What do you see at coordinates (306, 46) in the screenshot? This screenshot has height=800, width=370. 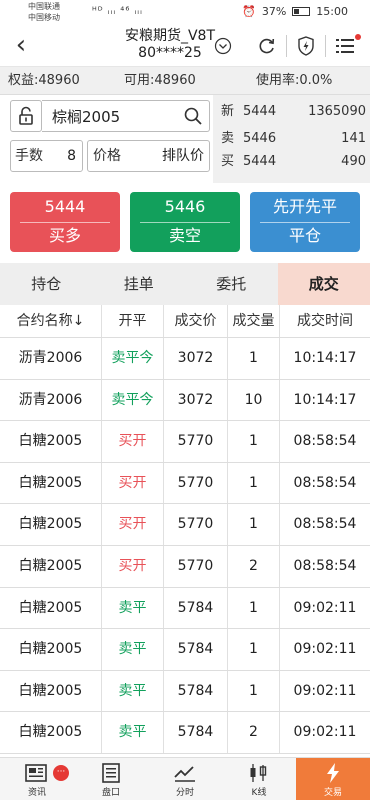 I see `shield-icon` at bounding box center [306, 46].